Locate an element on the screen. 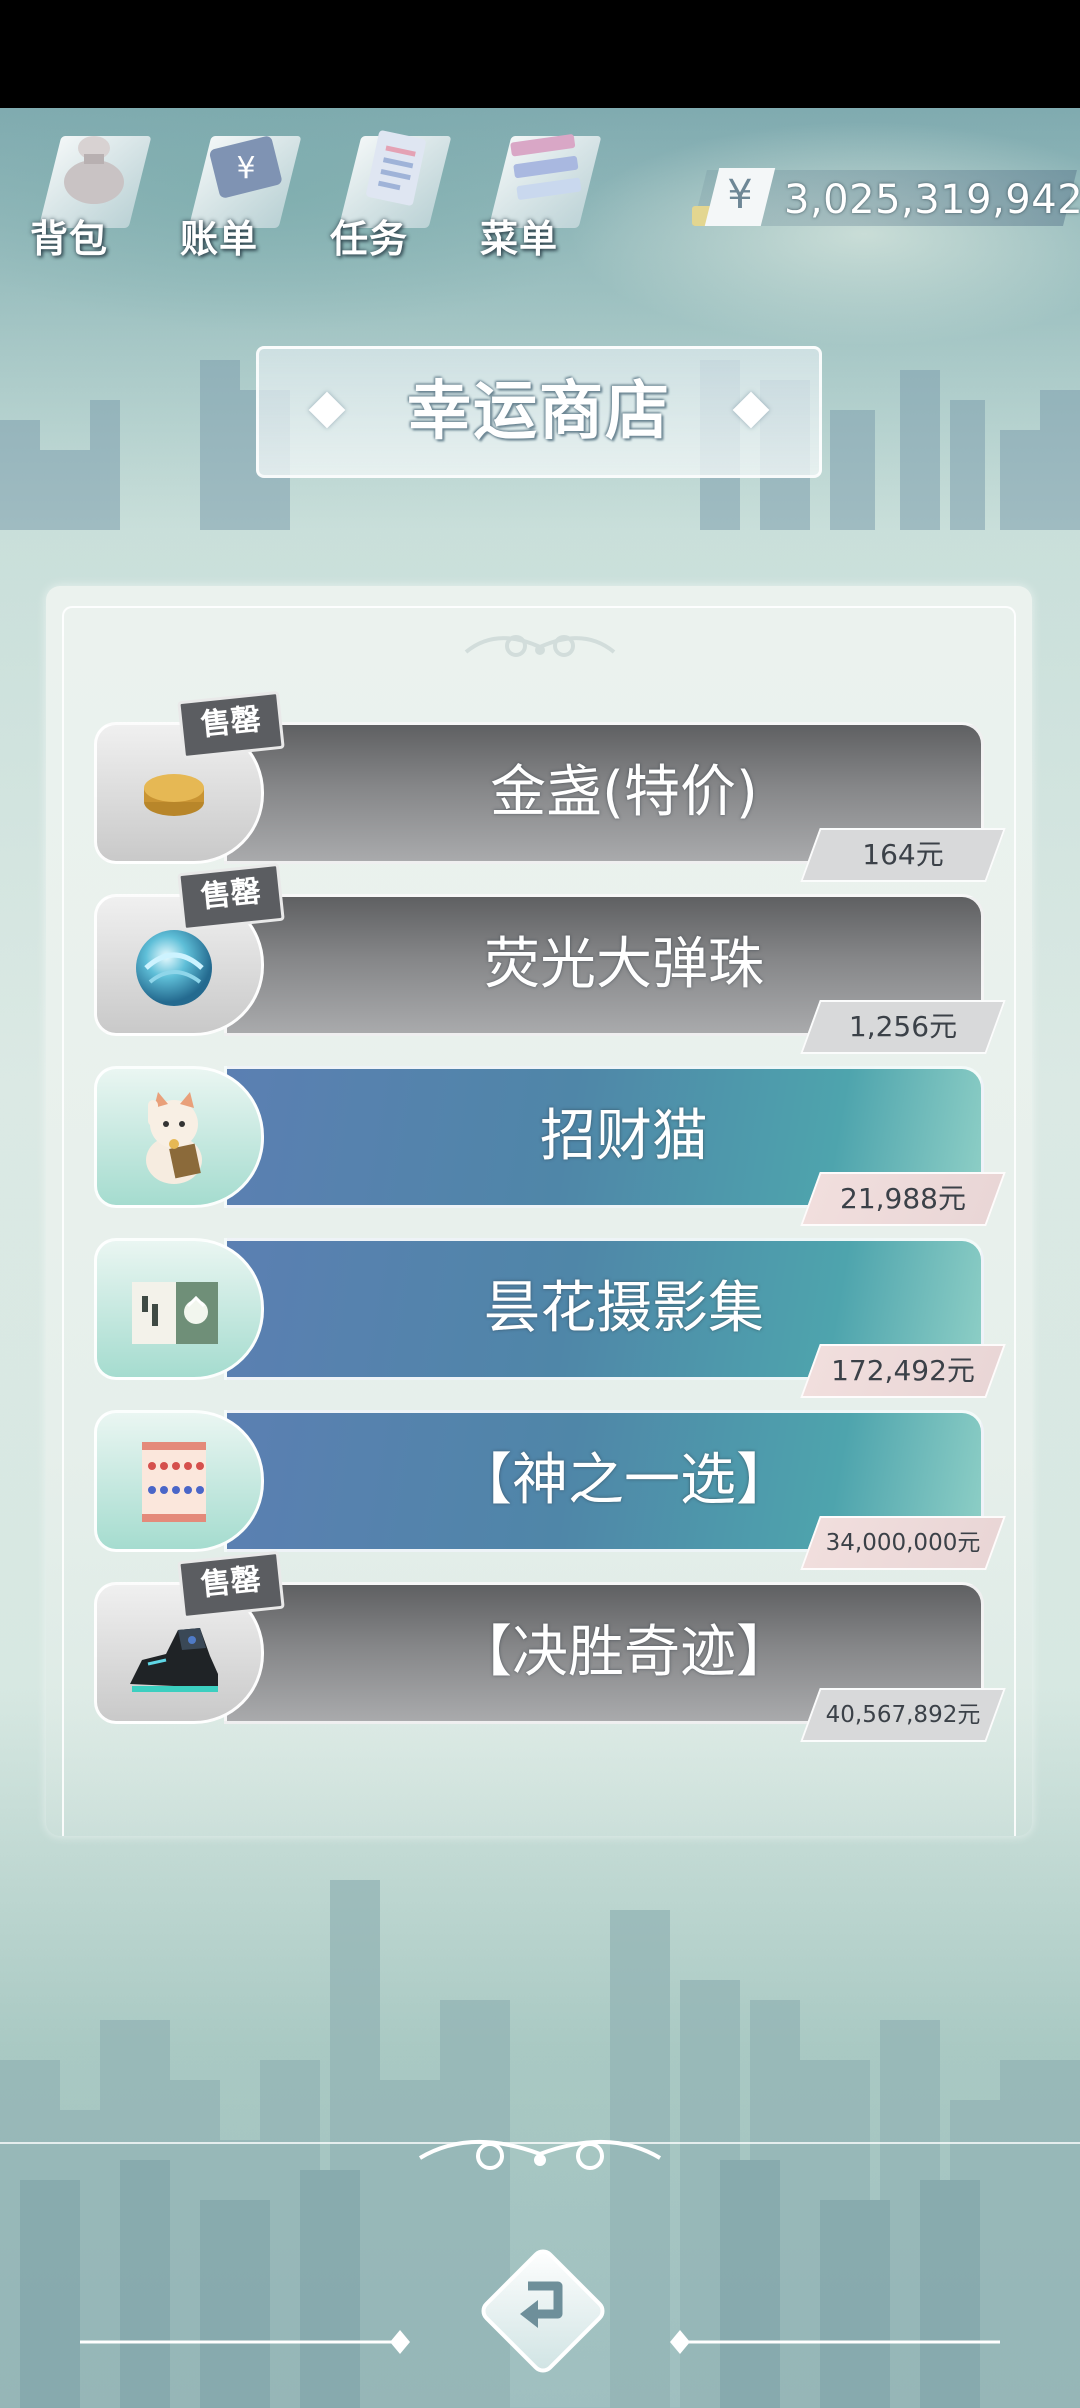  shop-item-row: 【神之一选】 34,000,000元 is located at coordinates (550, 1490).